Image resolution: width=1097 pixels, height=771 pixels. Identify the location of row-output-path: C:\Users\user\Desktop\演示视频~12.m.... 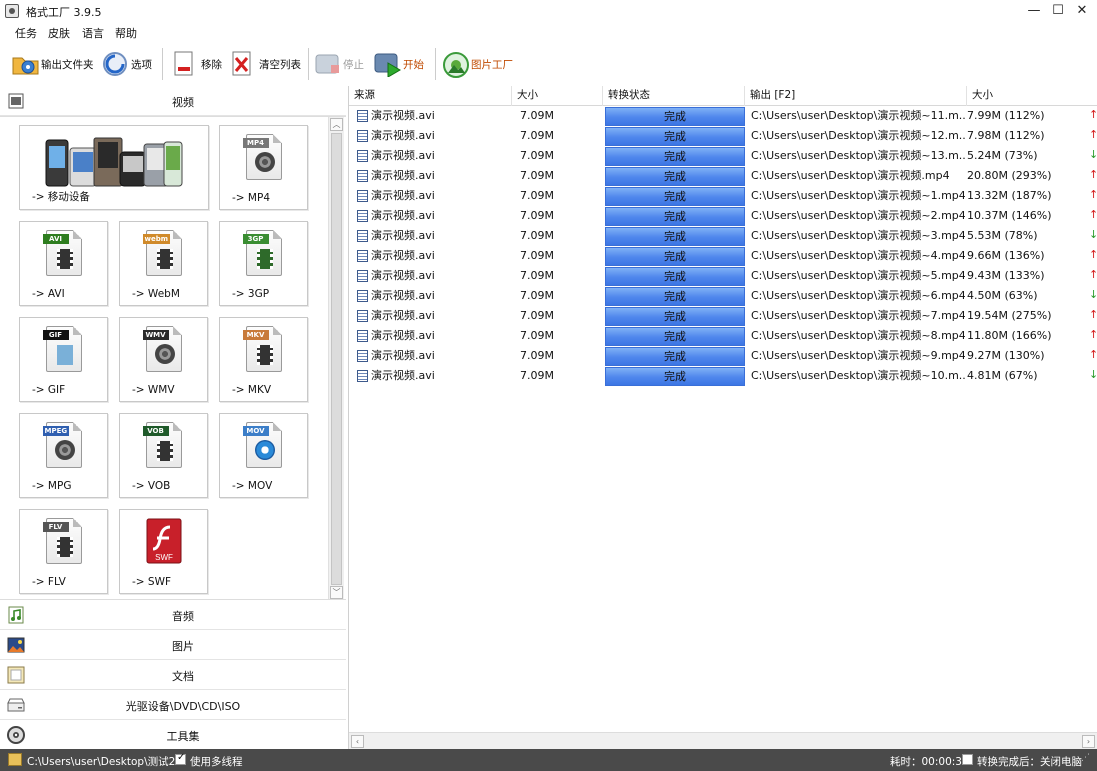
(858, 135).